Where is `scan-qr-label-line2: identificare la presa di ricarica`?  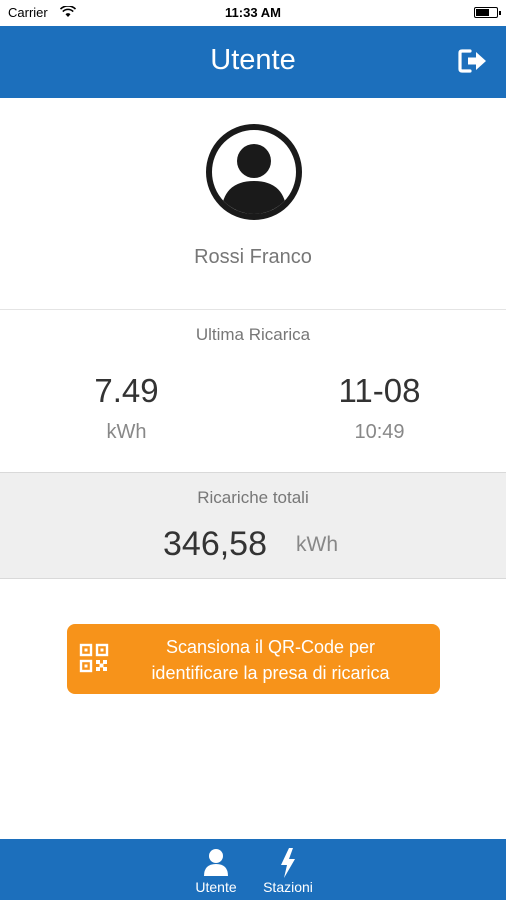 scan-qr-label-line2: identificare la presa di ricarica is located at coordinates (270, 673).